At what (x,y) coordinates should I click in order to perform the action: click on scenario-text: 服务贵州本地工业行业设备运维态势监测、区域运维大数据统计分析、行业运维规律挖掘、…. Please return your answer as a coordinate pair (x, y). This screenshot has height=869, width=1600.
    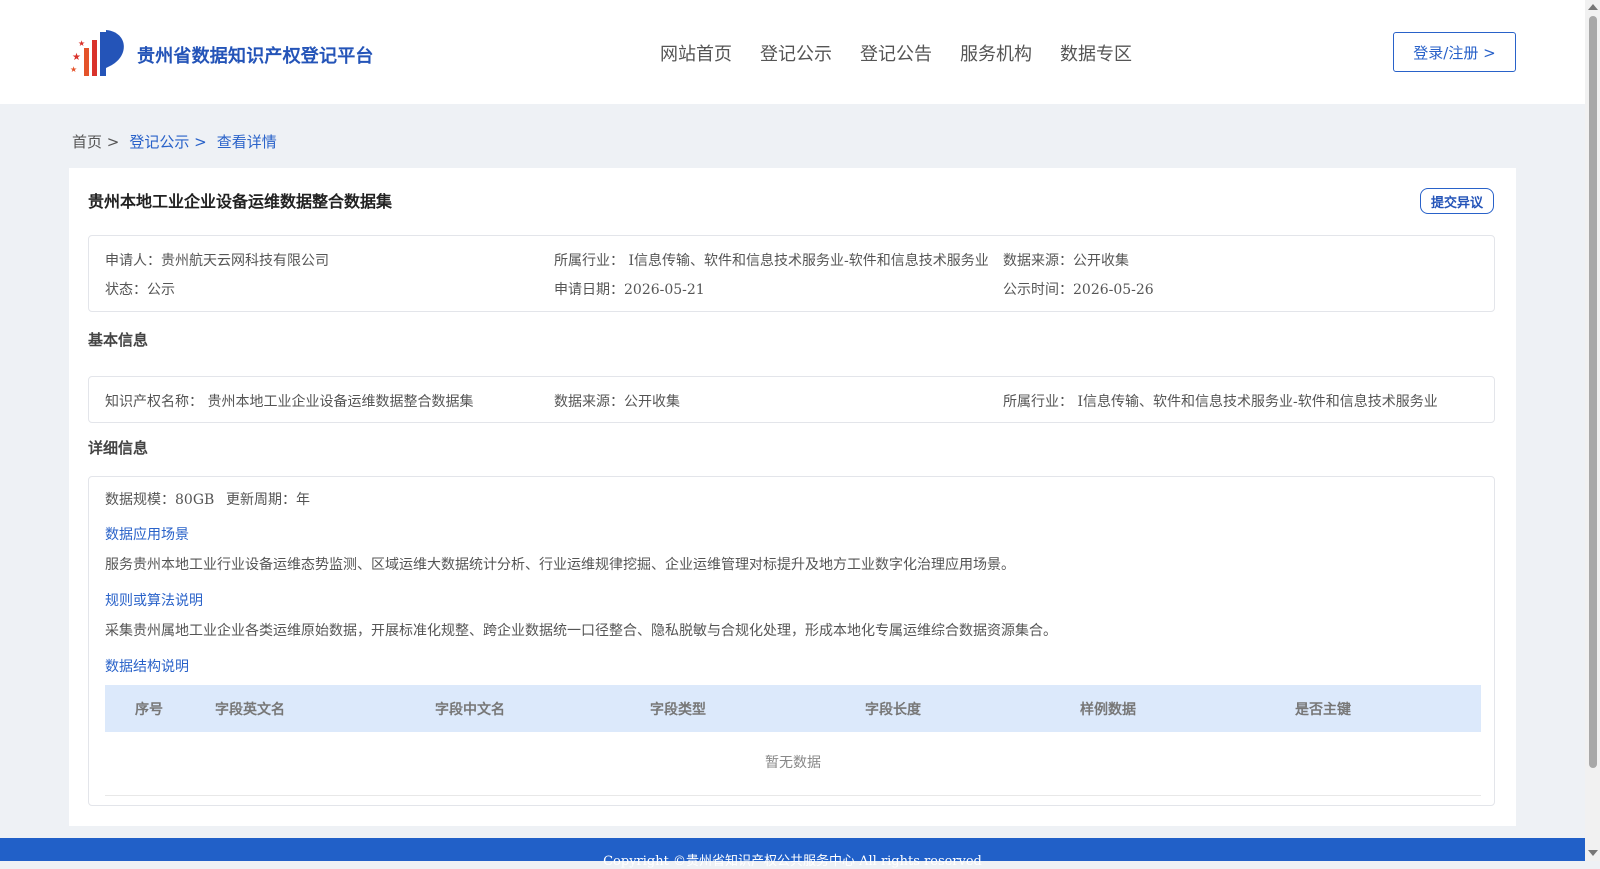
    Looking at the image, I should click on (560, 565).